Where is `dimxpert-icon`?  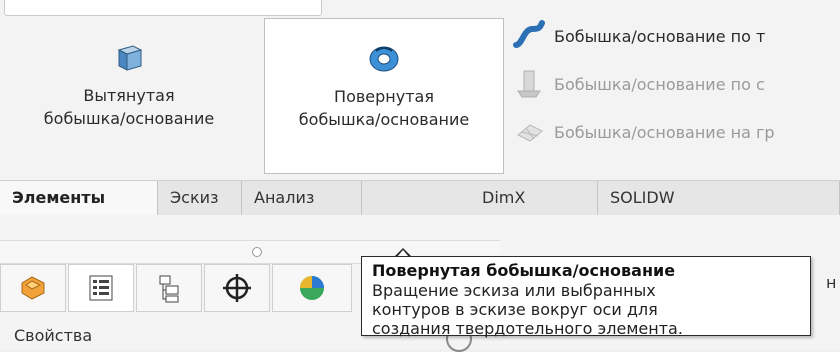 dimxpert-icon is located at coordinates (237, 288).